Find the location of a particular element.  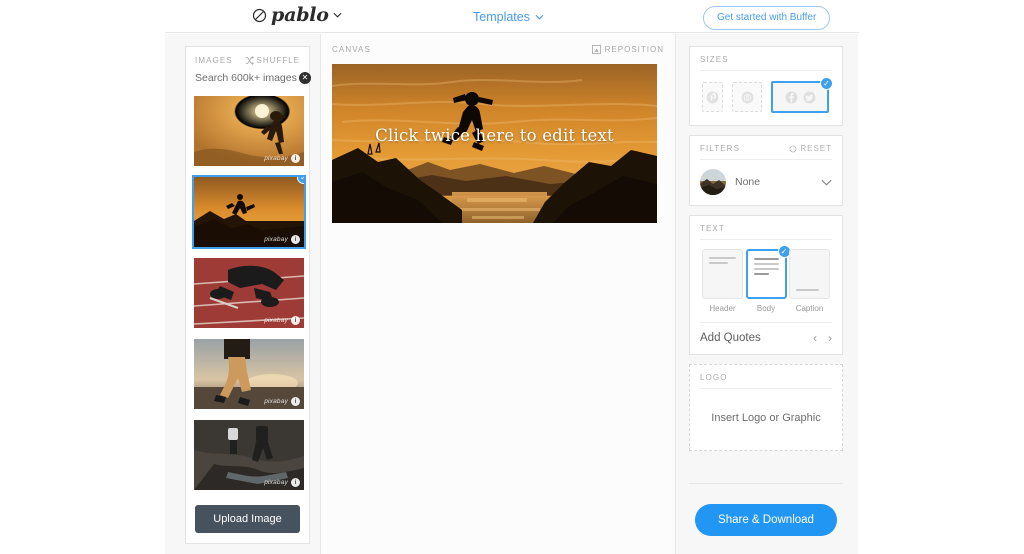

sizes-card: SIZES ✓ is located at coordinates (766, 86).